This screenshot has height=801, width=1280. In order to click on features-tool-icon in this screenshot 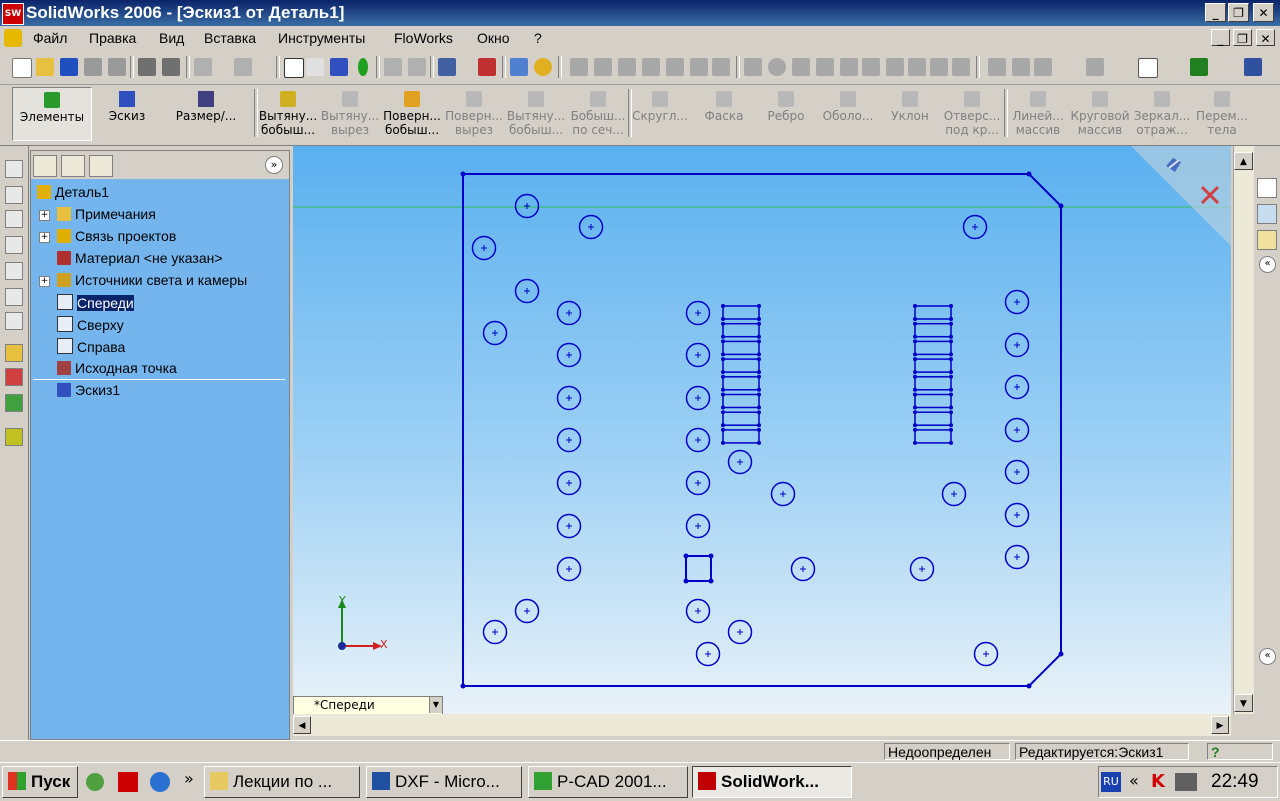, I will do `click(14, 437)`.